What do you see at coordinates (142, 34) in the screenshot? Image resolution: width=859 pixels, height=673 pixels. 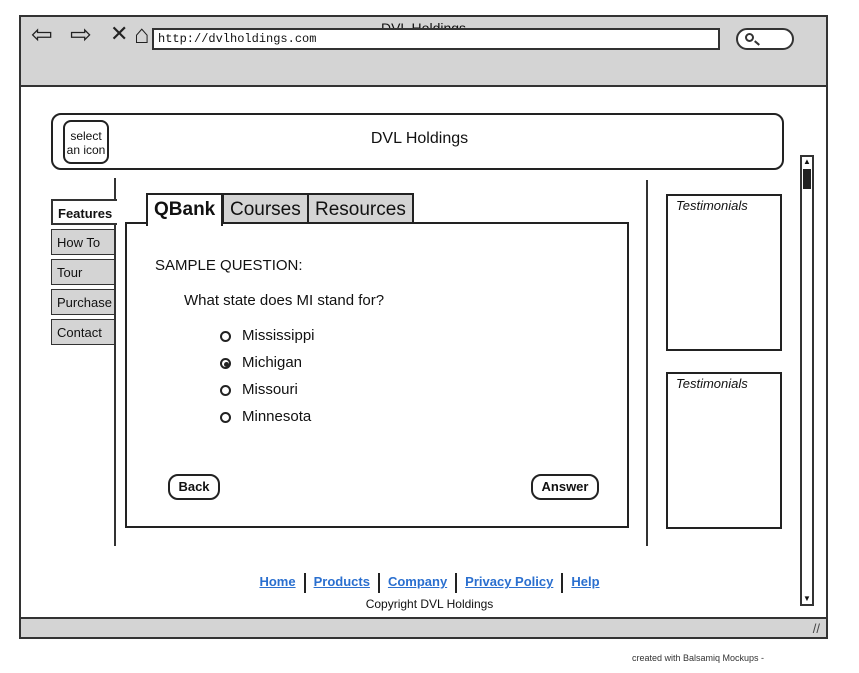 I see `home-icon: ⌂` at bounding box center [142, 34].